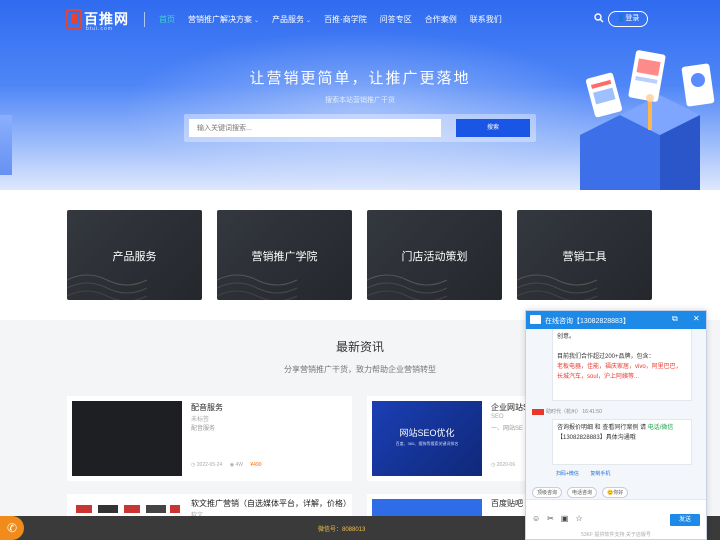 Image resolution: width=720 pixels, height=540 pixels. What do you see at coordinates (345, 19) in the screenshot?
I see `nav-item-academy: 百推·商学院` at bounding box center [345, 19].